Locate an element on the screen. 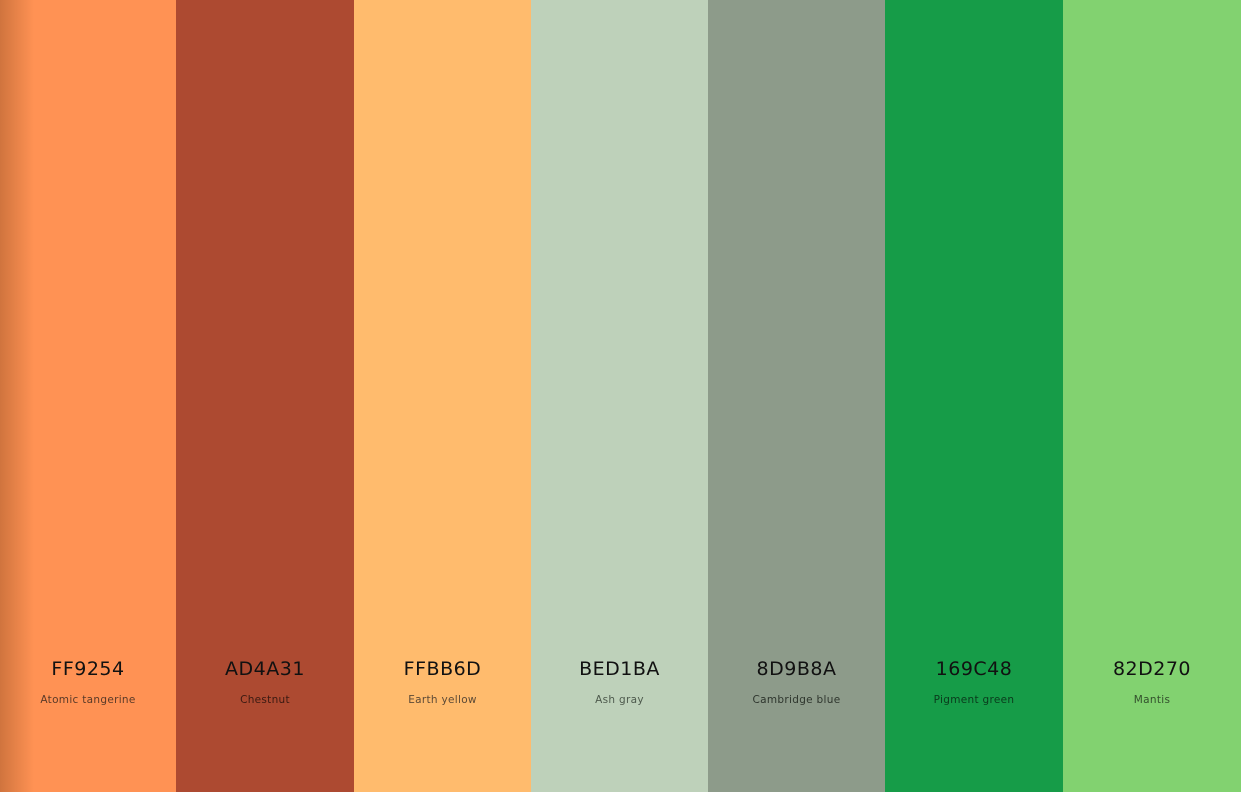 The height and width of the screenshot is (792, 1241). swatch-info: FFBB6D Earth yellow is located at coordinates (442, 681).